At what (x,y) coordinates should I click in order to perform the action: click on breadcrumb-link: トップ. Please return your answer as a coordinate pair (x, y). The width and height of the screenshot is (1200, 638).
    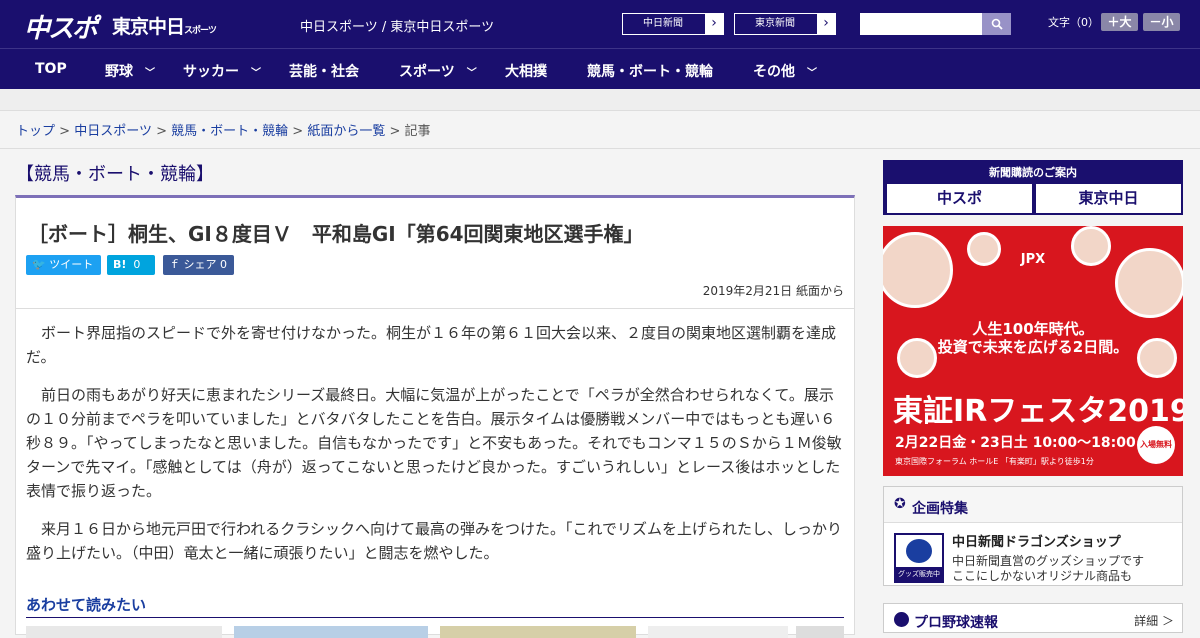
    Looking at the image, I should click on (35, 131).